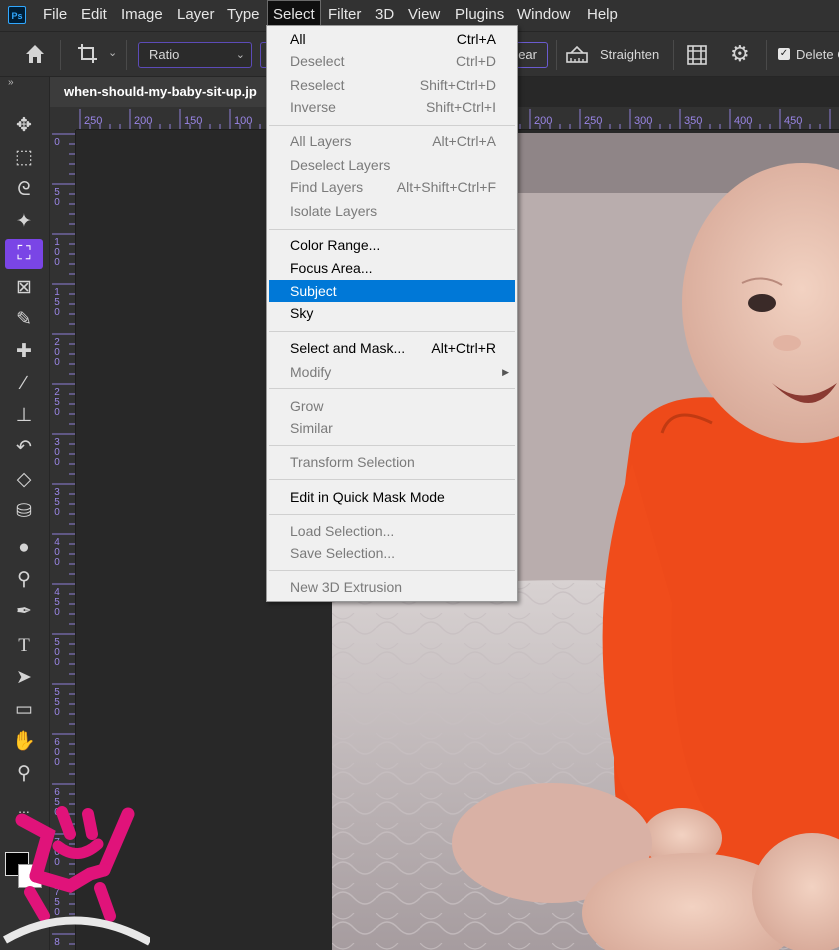 Image resolution: width=839 pixels, height=950 pixels. I want to click on menu-item-deselect-layers: Deselect Layers, so click(392, 165).